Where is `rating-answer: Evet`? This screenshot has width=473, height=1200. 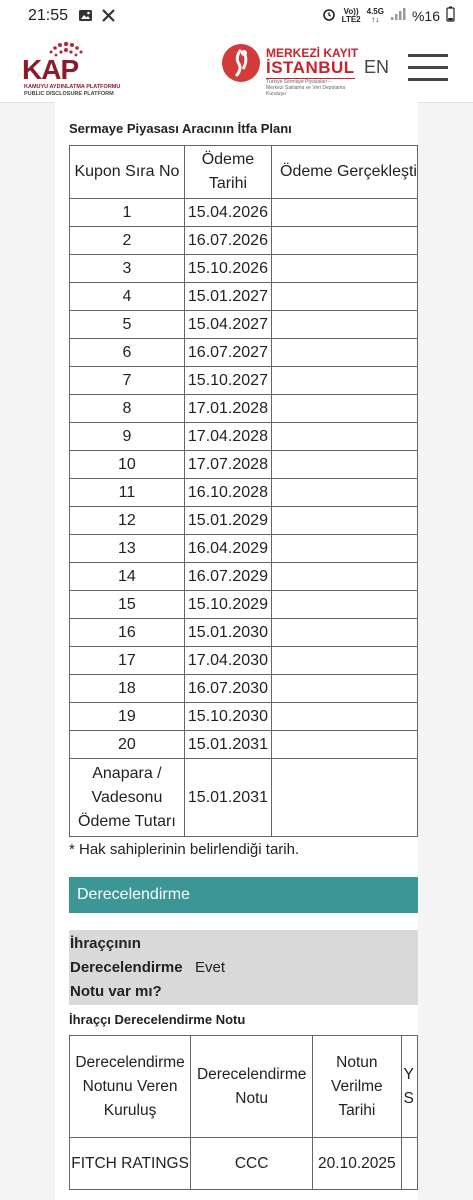 rating-answer: Evet is located at coordinates (210, 967).